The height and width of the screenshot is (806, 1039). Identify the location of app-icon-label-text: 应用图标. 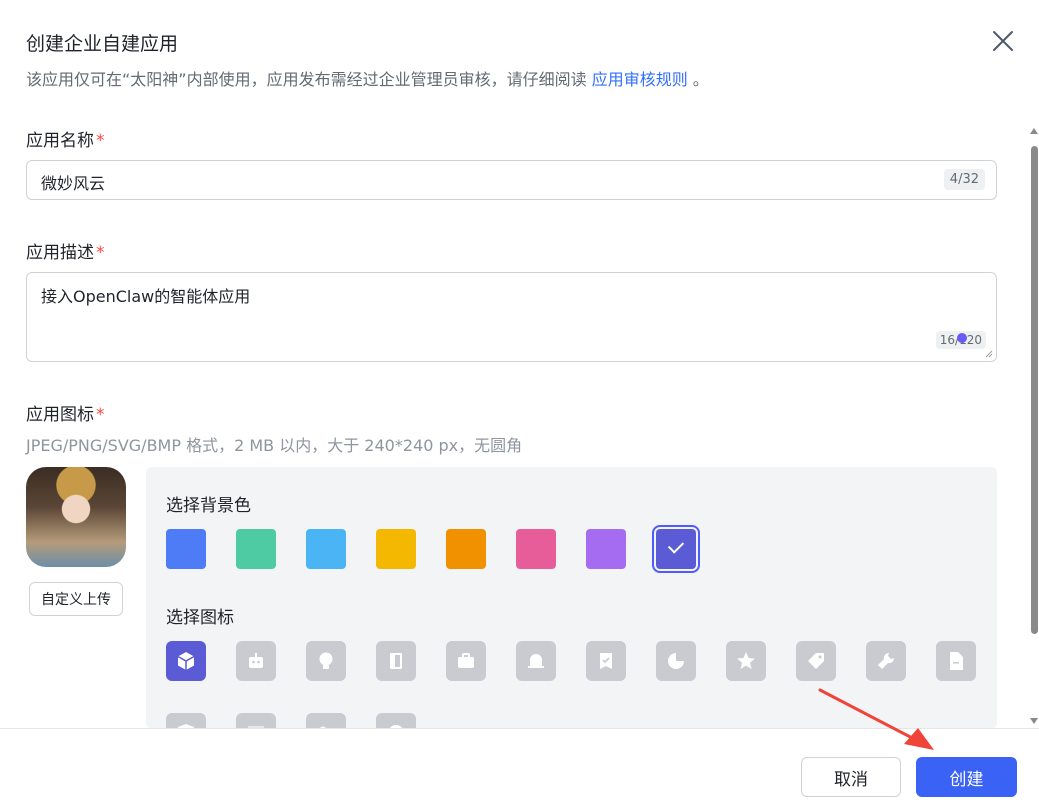
(60, 415).